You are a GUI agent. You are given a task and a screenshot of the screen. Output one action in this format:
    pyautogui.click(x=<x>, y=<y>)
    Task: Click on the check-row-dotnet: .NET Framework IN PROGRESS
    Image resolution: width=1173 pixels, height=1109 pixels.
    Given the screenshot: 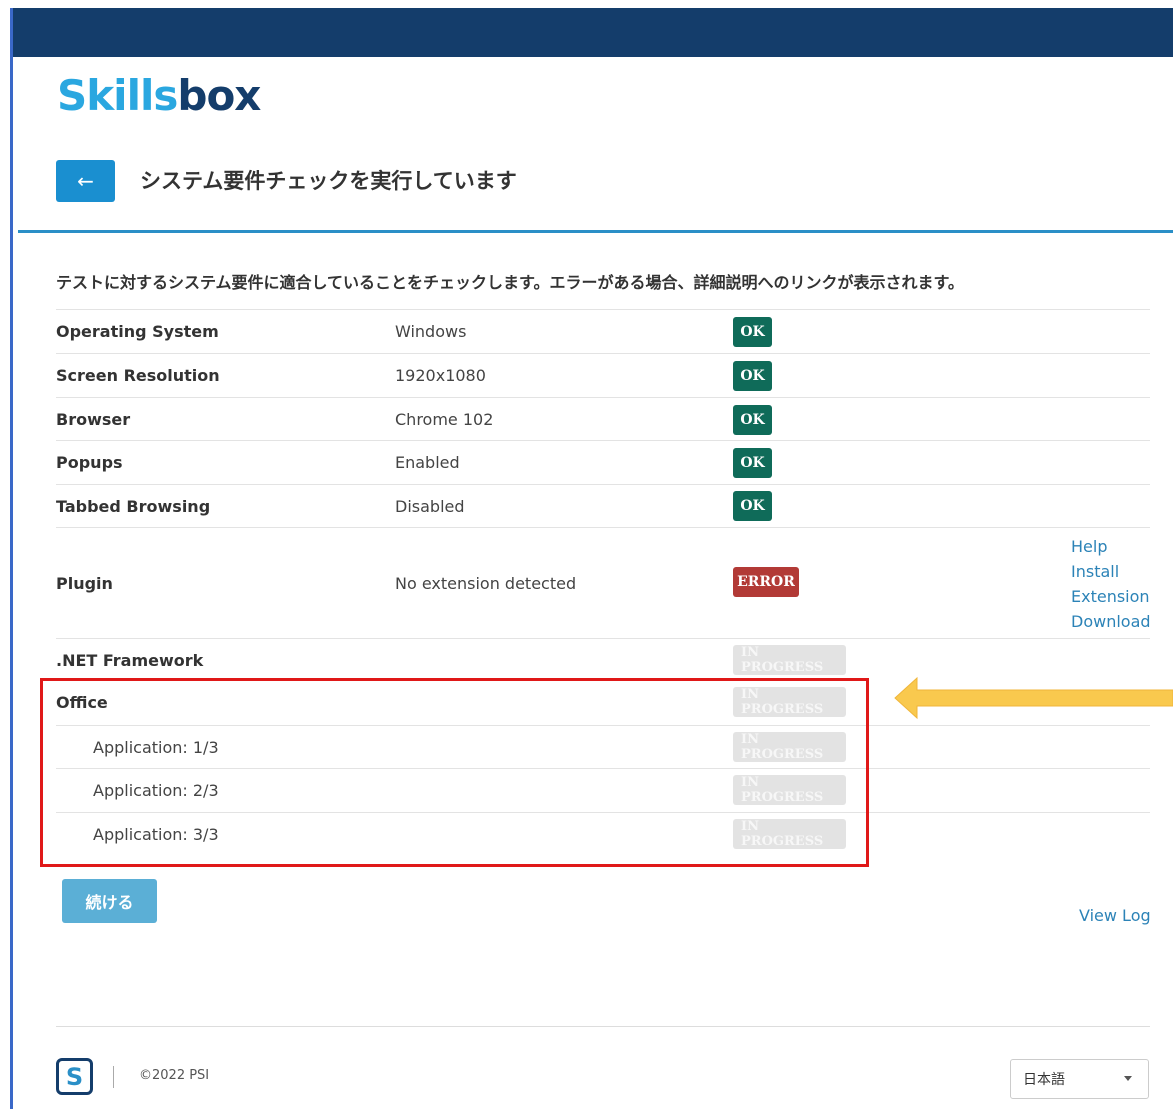 What is the action you would take?
    pyautogui.click(x=603, y=659)
    